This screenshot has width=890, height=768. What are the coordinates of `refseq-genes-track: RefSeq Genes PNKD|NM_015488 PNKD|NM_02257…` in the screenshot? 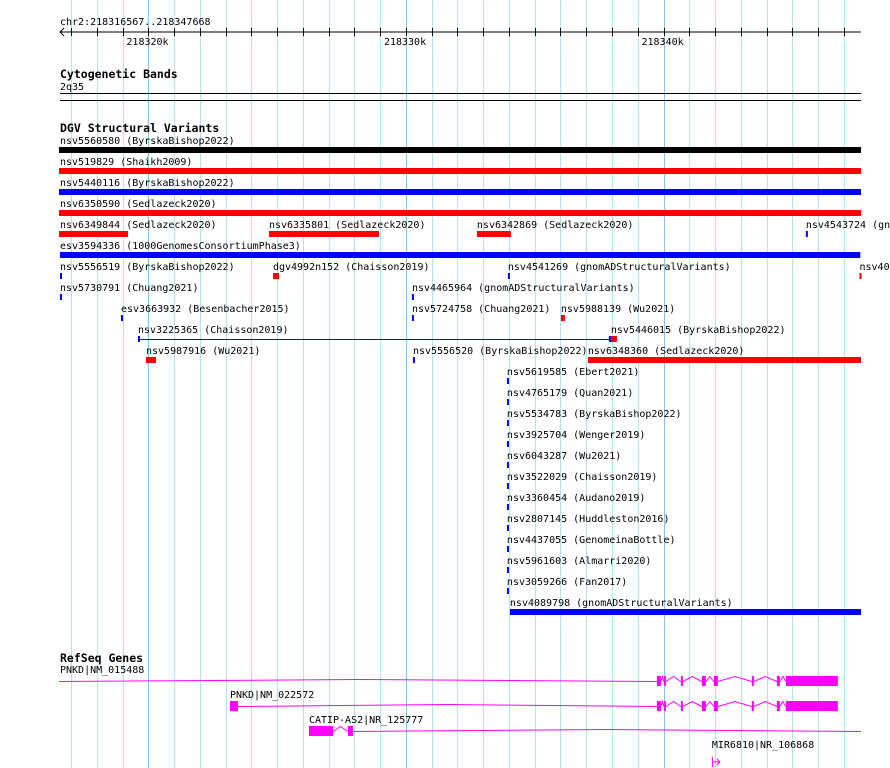 It's located at (460, 709).